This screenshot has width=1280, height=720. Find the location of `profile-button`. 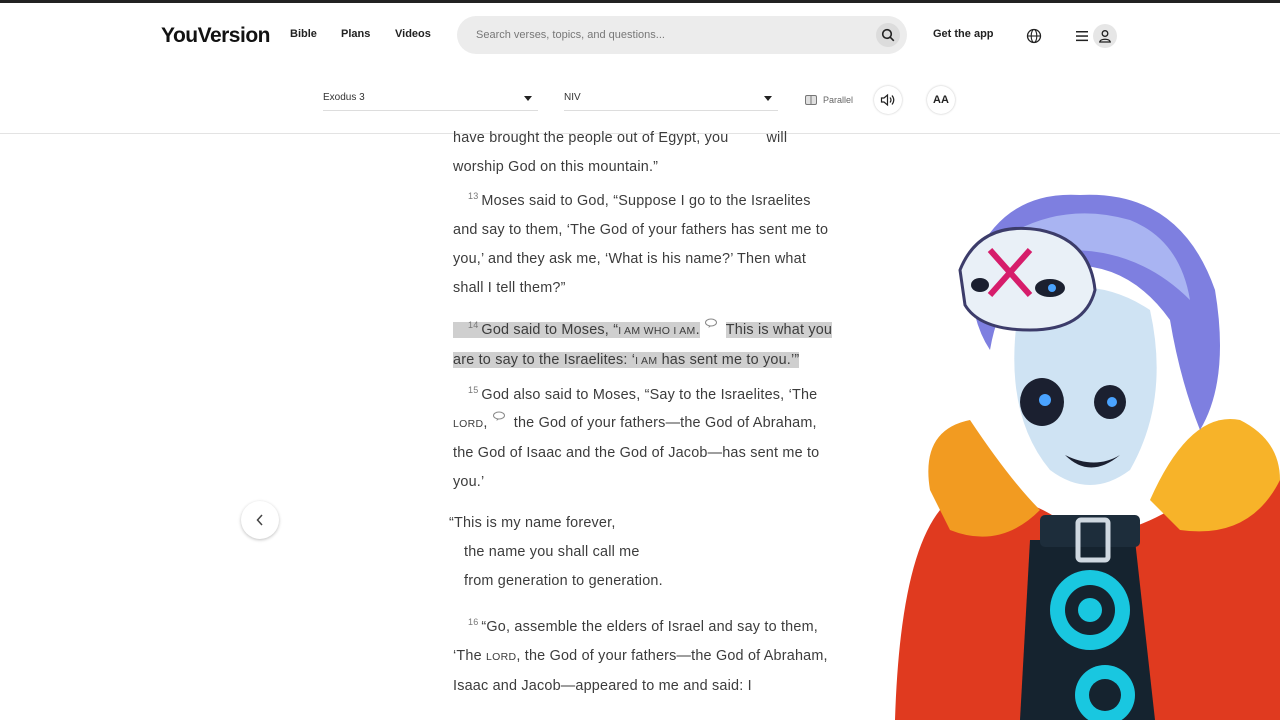

profile-button is located at coordinates (1105, 36).